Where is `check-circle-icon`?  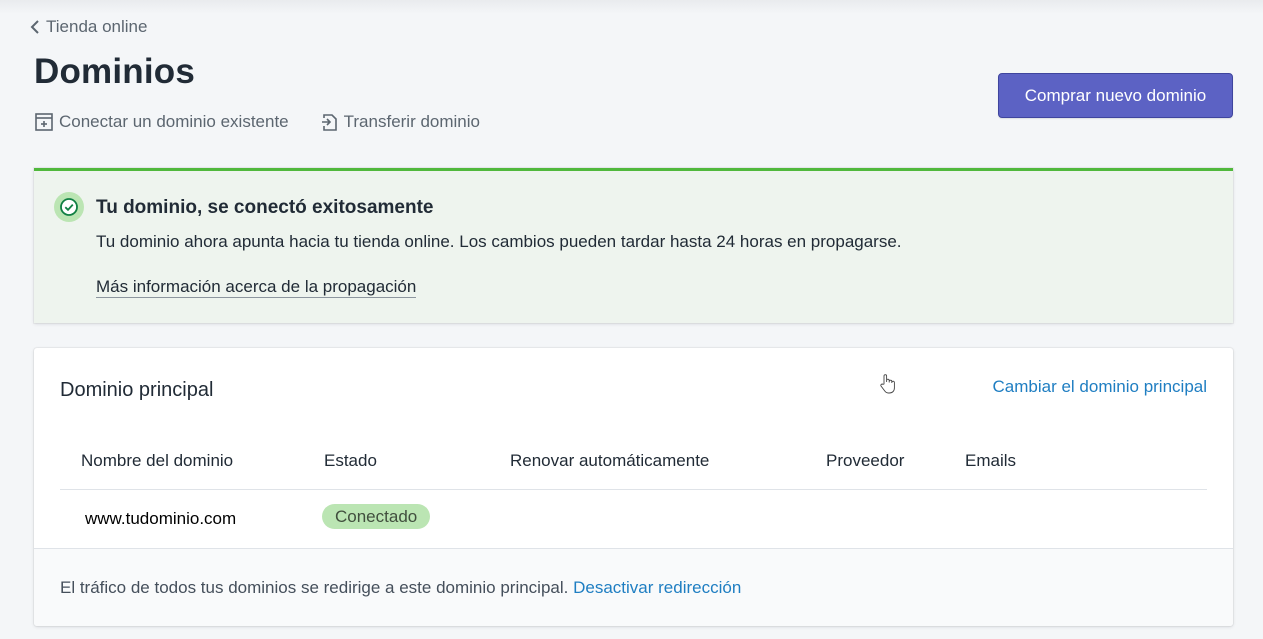
check-circle-icon is located at coordinates (69, 207).